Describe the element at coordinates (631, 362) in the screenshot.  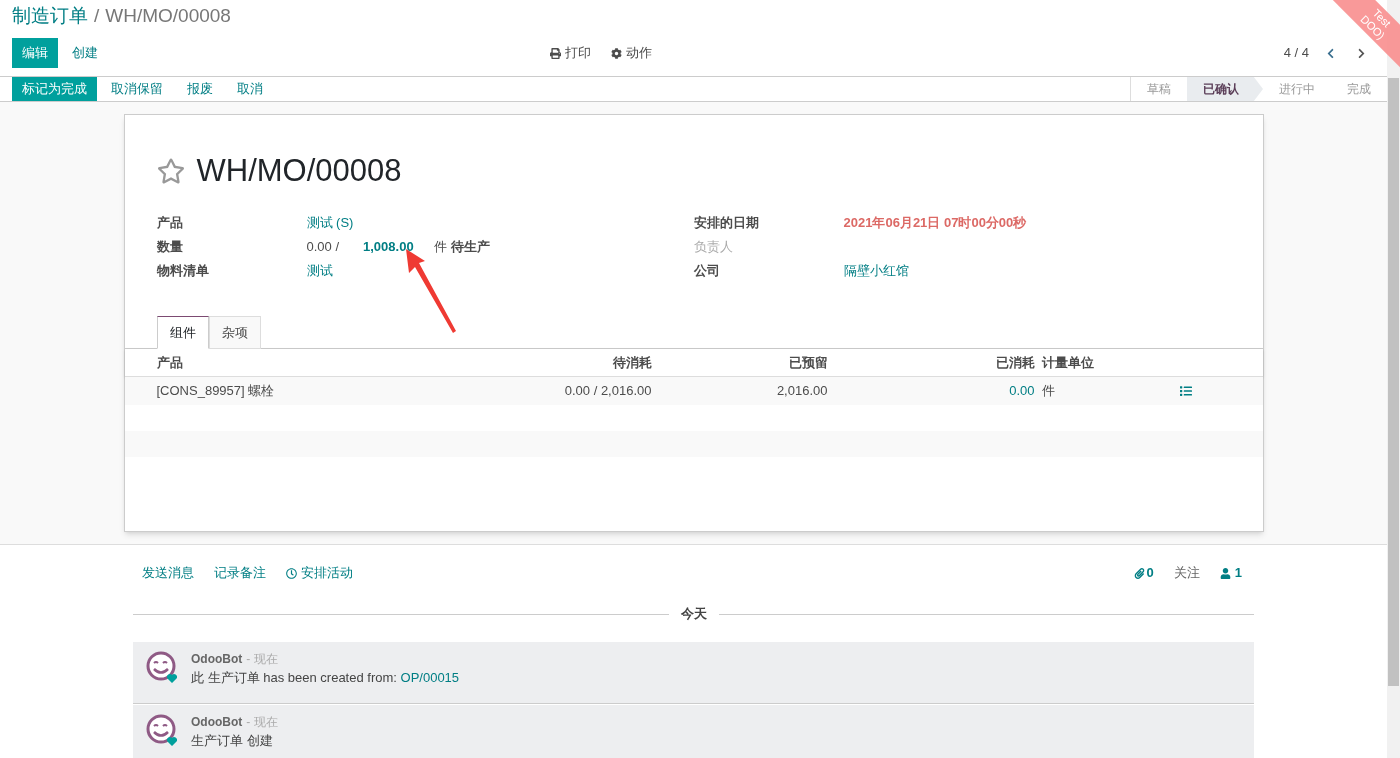
I see `column-header: 待消耗` at that location.